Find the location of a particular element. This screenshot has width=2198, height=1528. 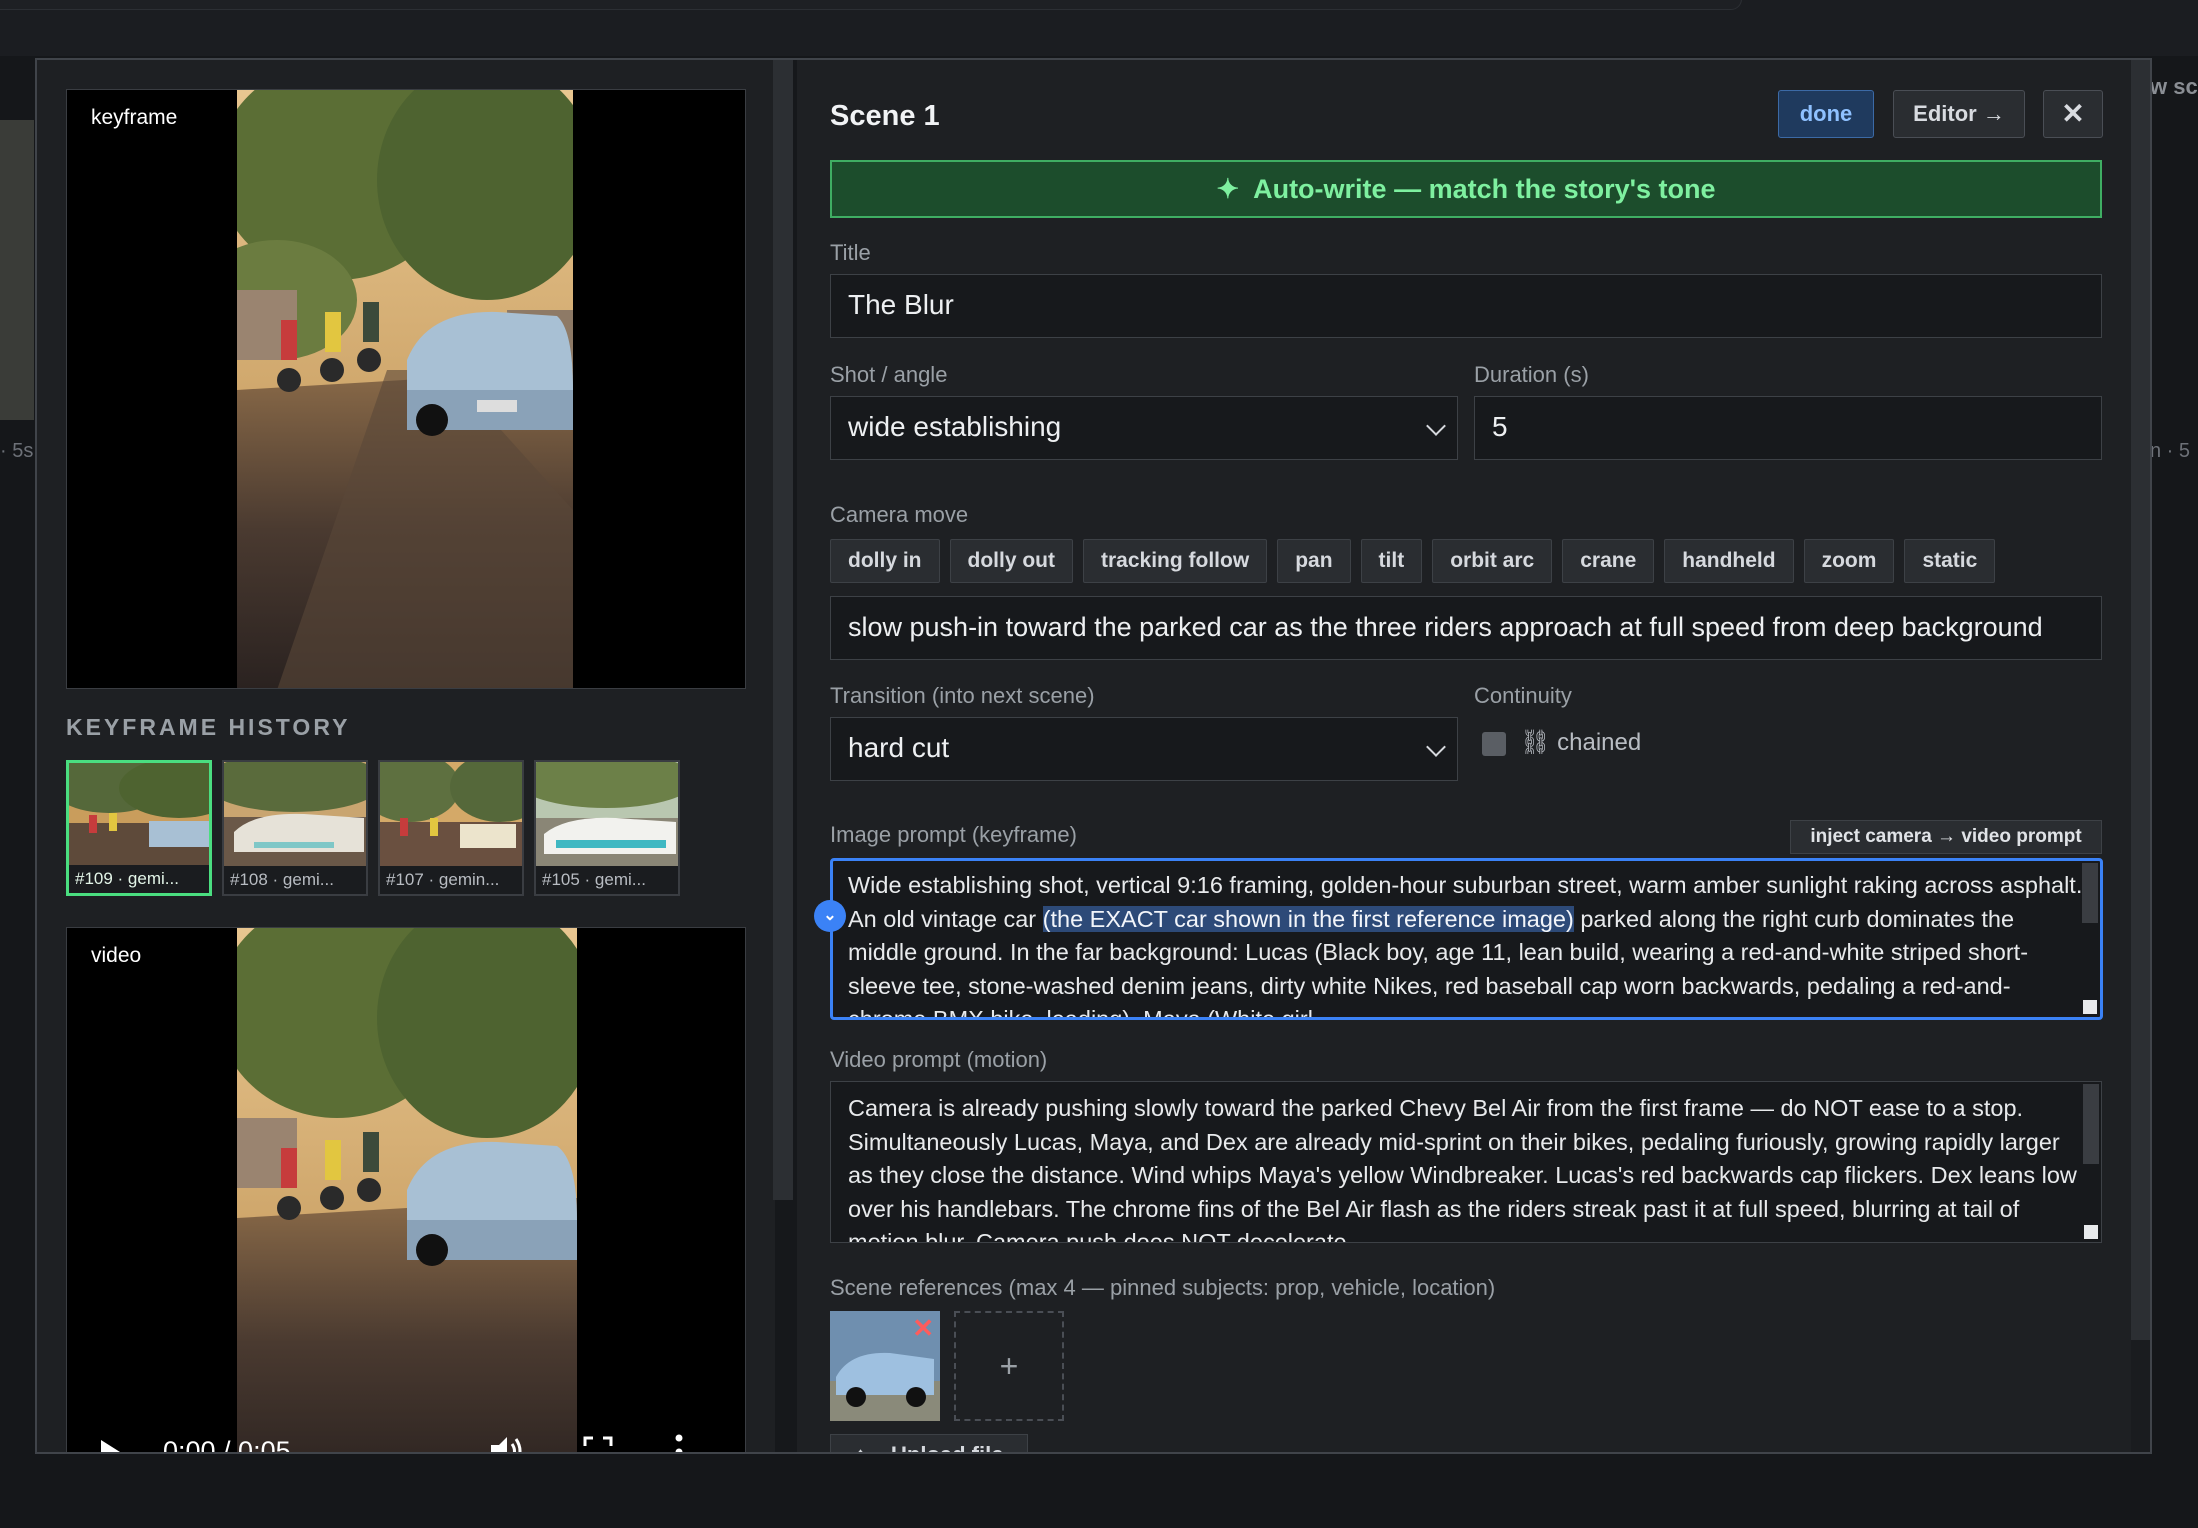

transition-label: Transition (into next scene) is located at coordinates (962, 695).